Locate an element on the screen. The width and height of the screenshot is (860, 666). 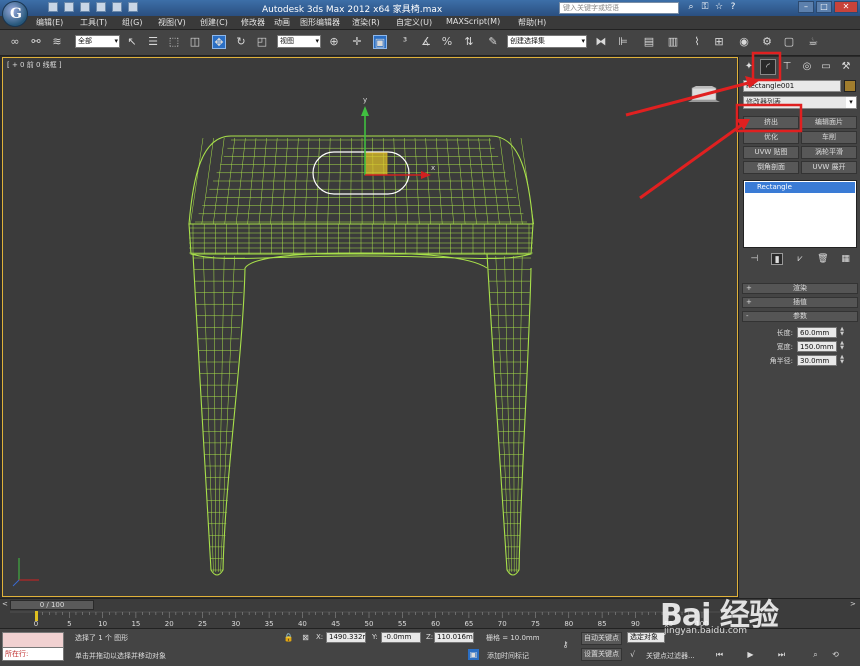
select-and-move-icon: ✥ is located at coordinates (219, 42).